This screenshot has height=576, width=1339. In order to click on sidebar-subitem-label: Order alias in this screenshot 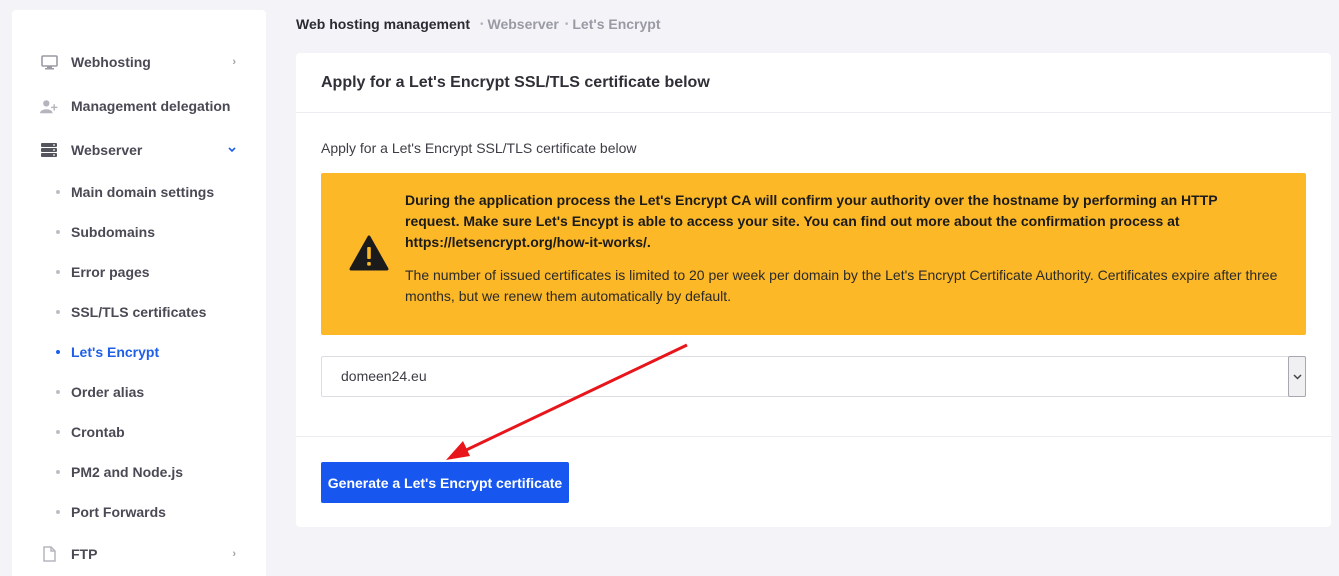, I will do `click(108, 392)`.